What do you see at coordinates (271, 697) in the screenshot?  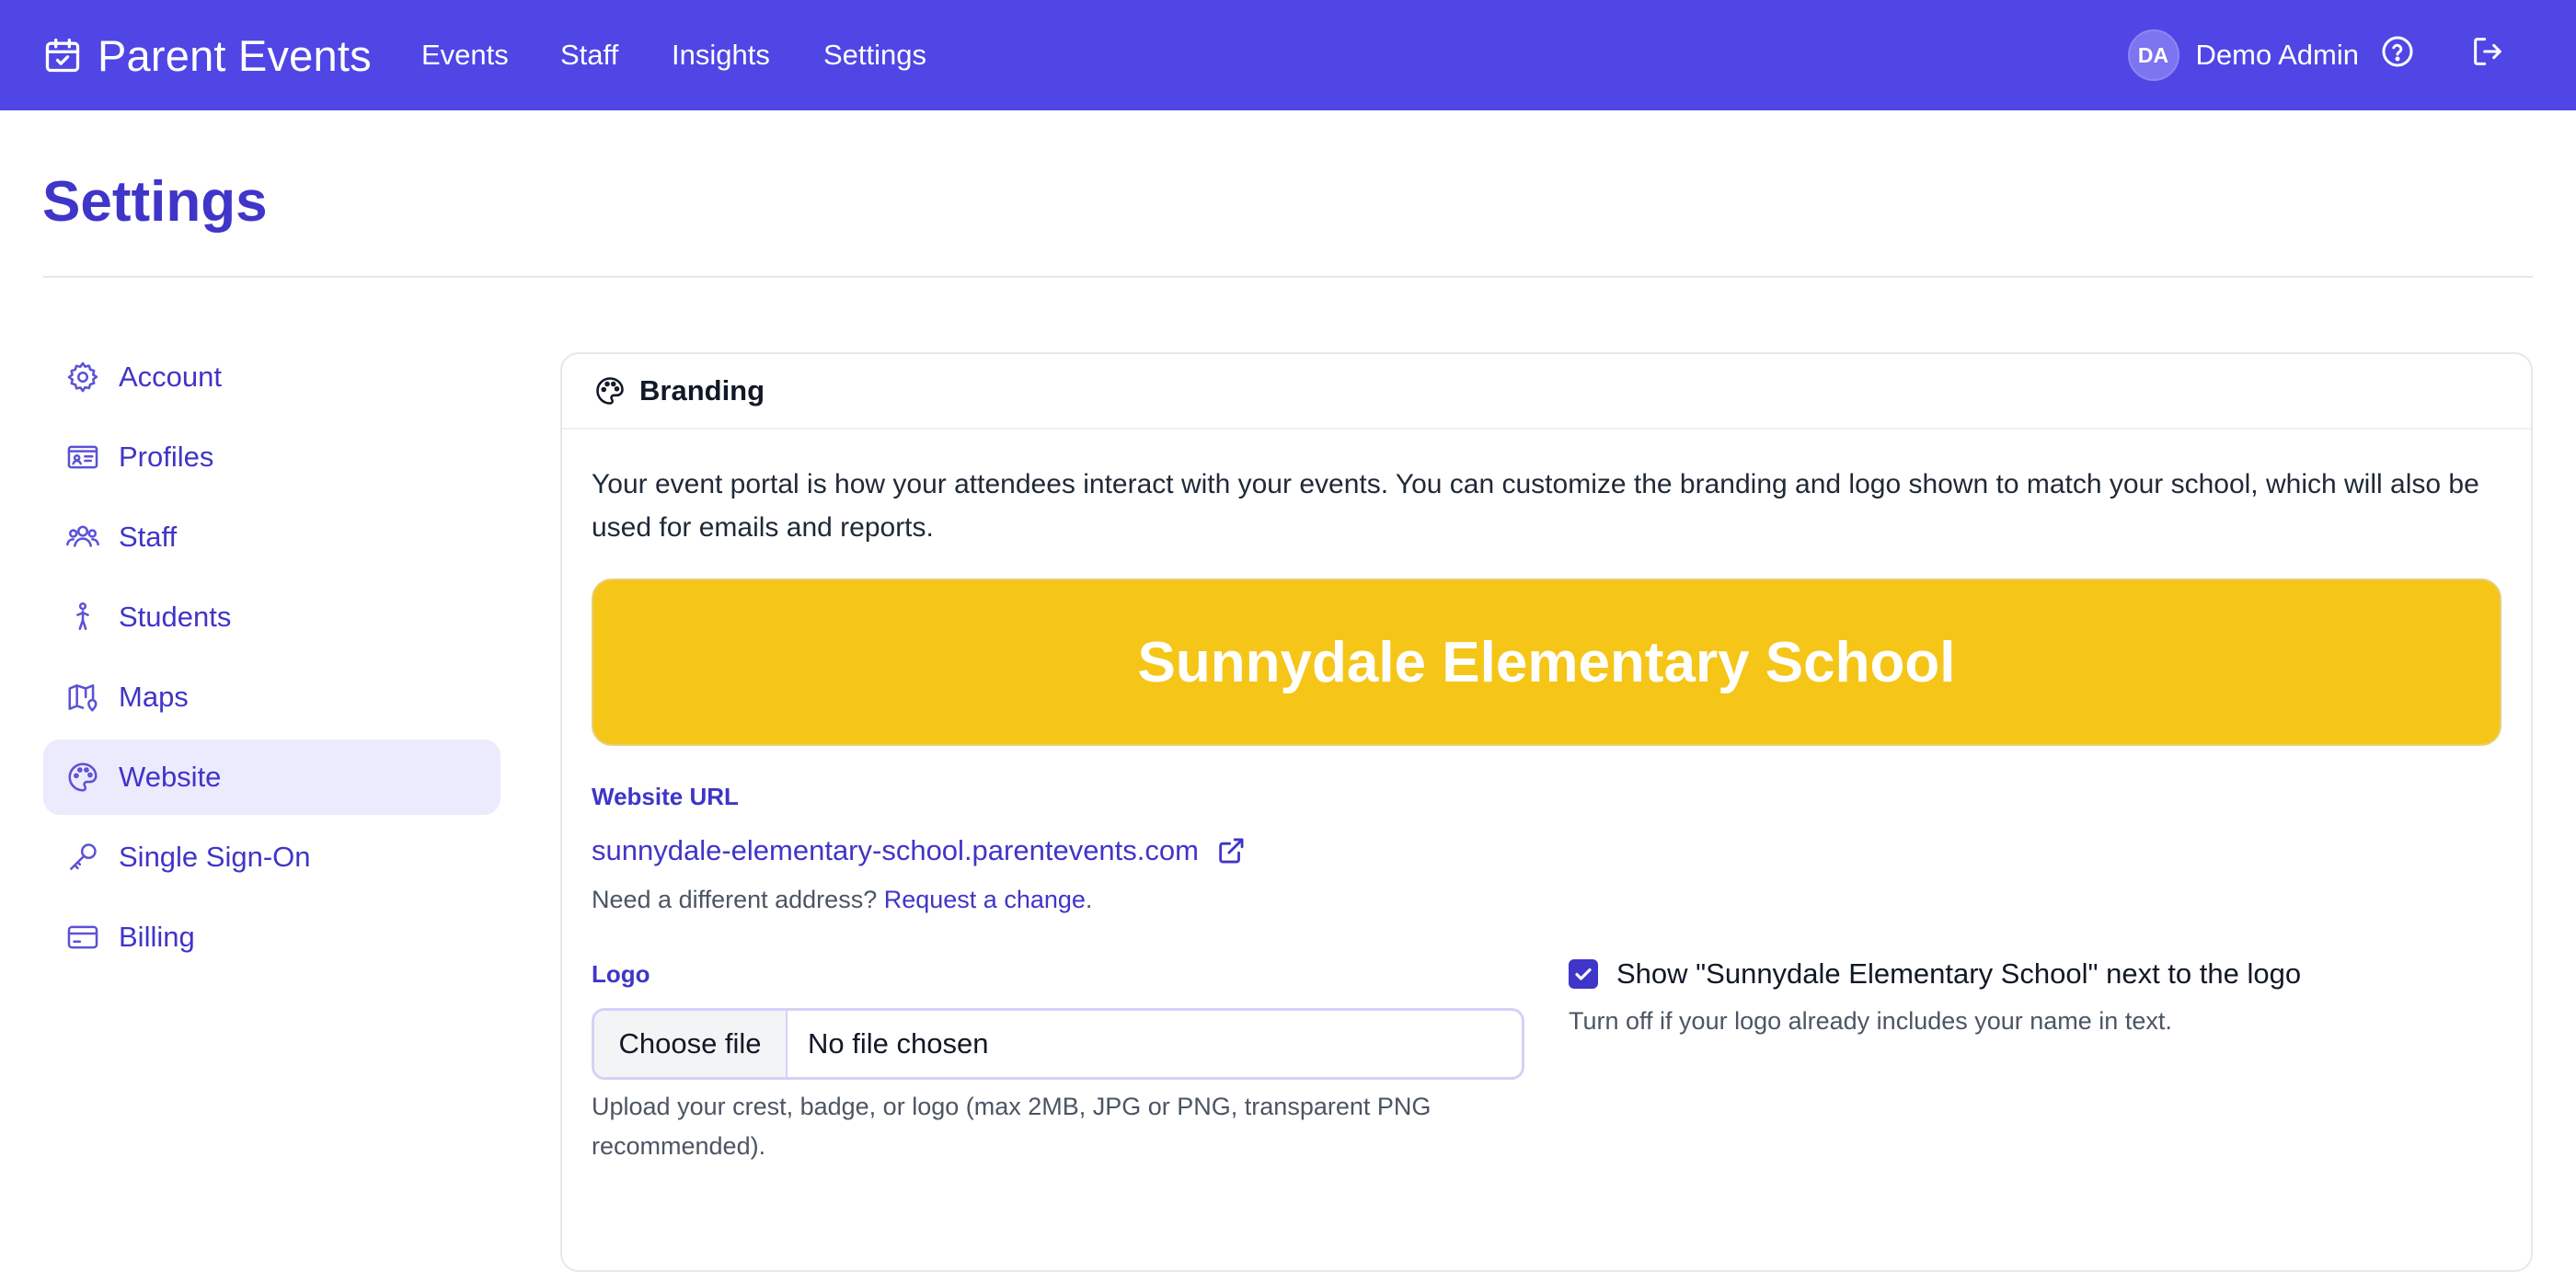 I see `sidebar-item-maps: Maps` at bounding box center [271, 697].